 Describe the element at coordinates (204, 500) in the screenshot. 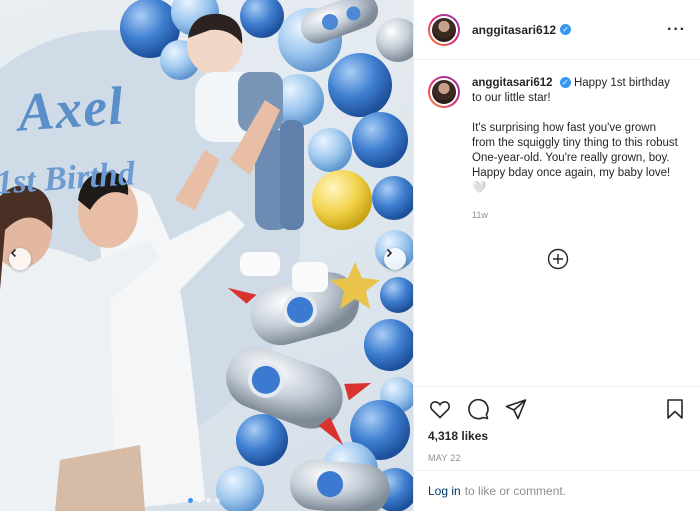

I see `carousel-dots` at that location.